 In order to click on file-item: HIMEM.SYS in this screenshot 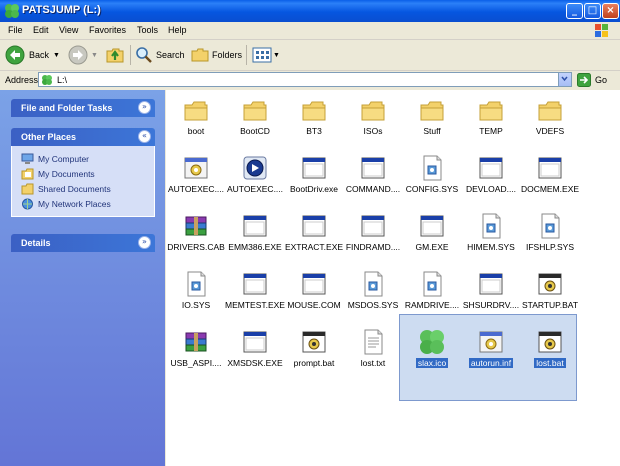, I will do `click(491, 240)`.